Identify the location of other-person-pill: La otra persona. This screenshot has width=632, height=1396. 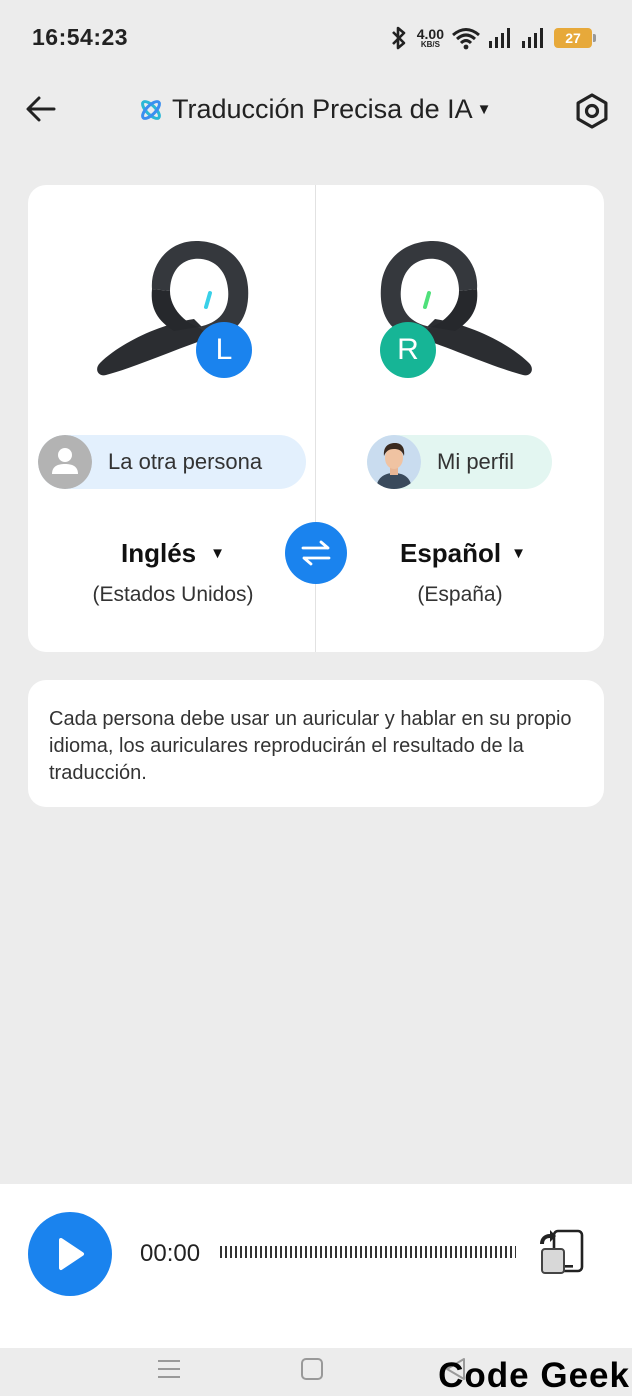
(172, 462).